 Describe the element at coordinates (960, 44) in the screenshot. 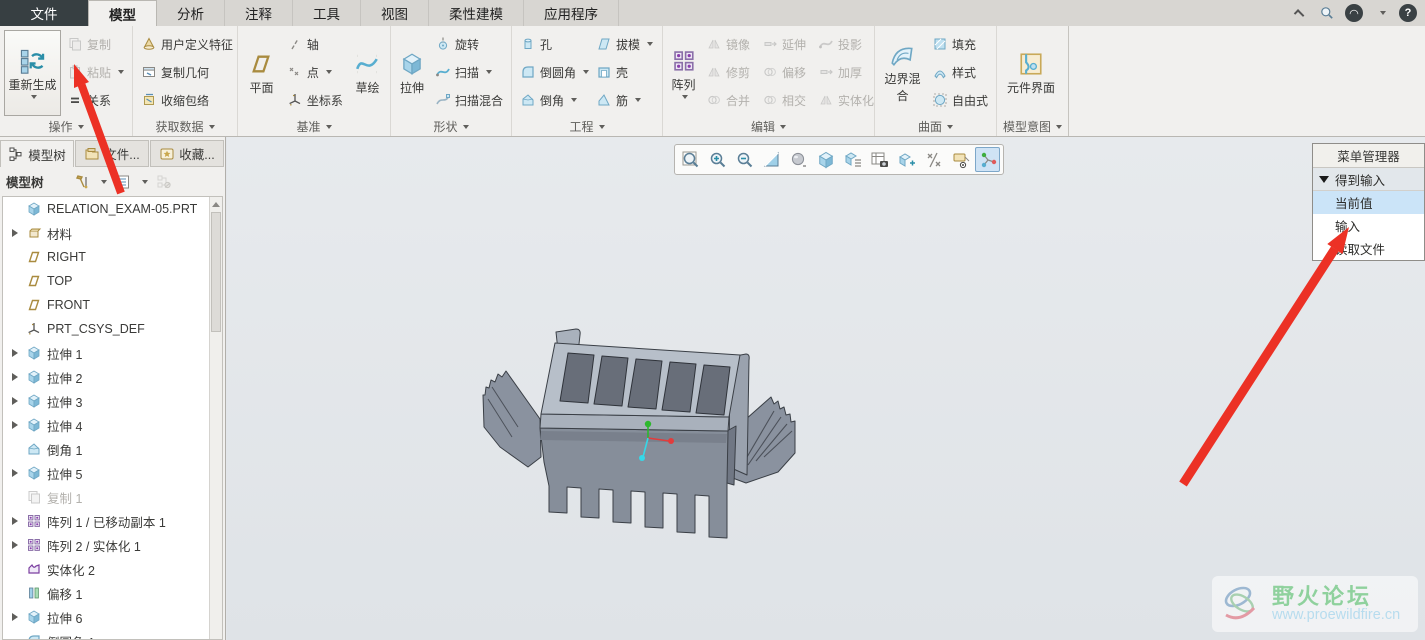

I see `fill-button: 填充` at that location.